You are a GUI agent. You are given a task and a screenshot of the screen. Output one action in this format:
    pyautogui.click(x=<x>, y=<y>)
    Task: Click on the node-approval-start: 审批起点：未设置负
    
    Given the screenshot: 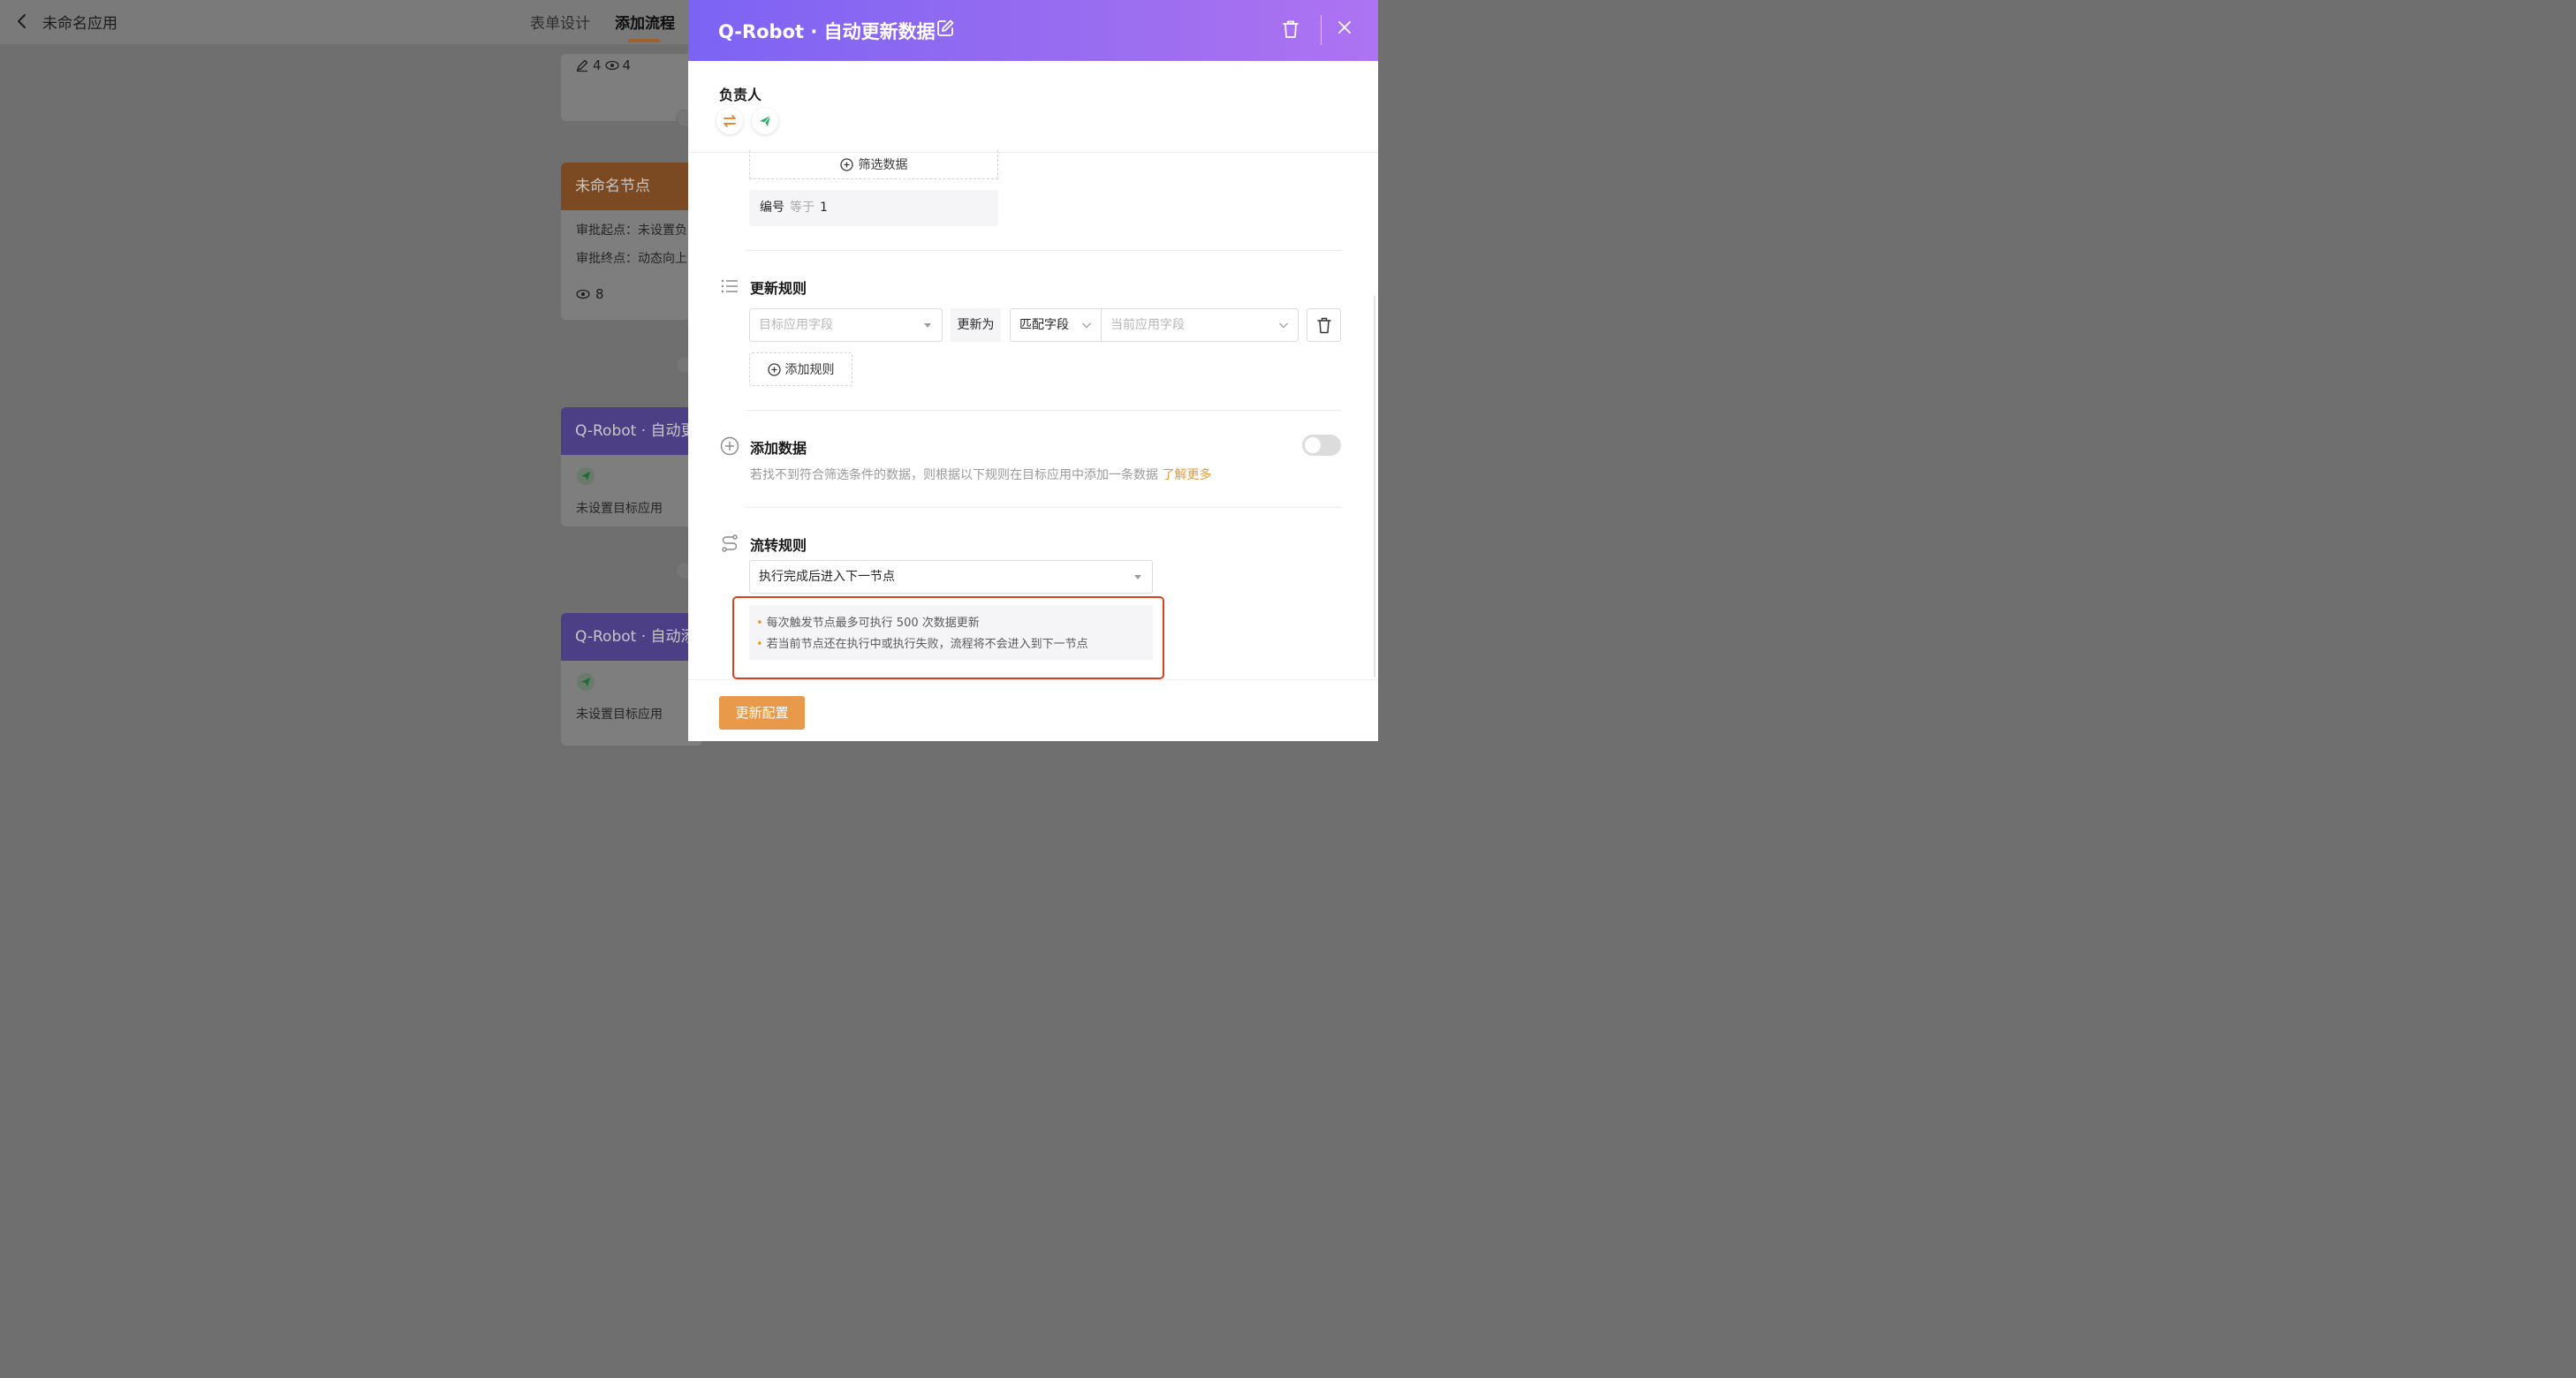 What is the action you would take?
    pyautogui.click(x=631, y=230)
    